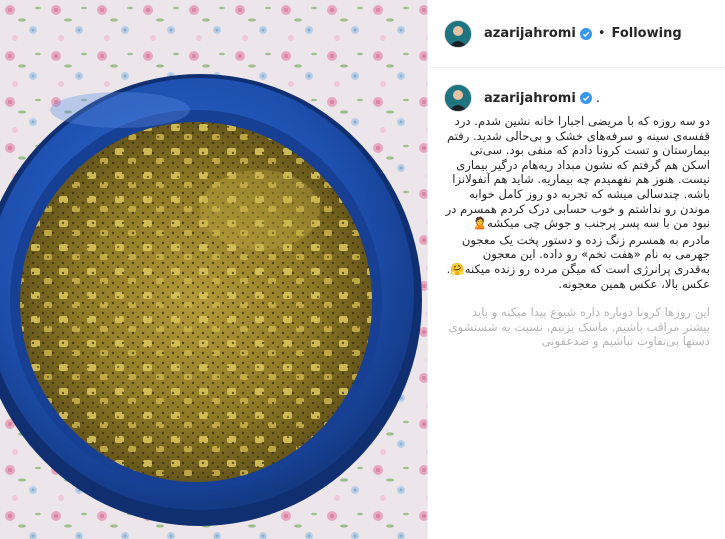  I want to click on post-header: azarijahromi • Following, so click(576, 34).